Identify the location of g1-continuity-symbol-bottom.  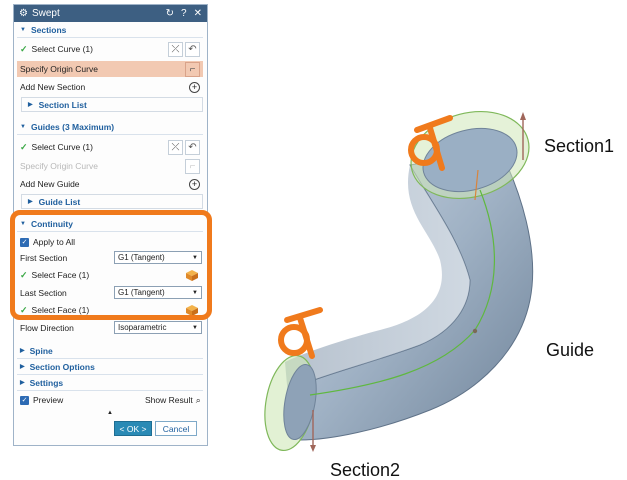
(300, 333).